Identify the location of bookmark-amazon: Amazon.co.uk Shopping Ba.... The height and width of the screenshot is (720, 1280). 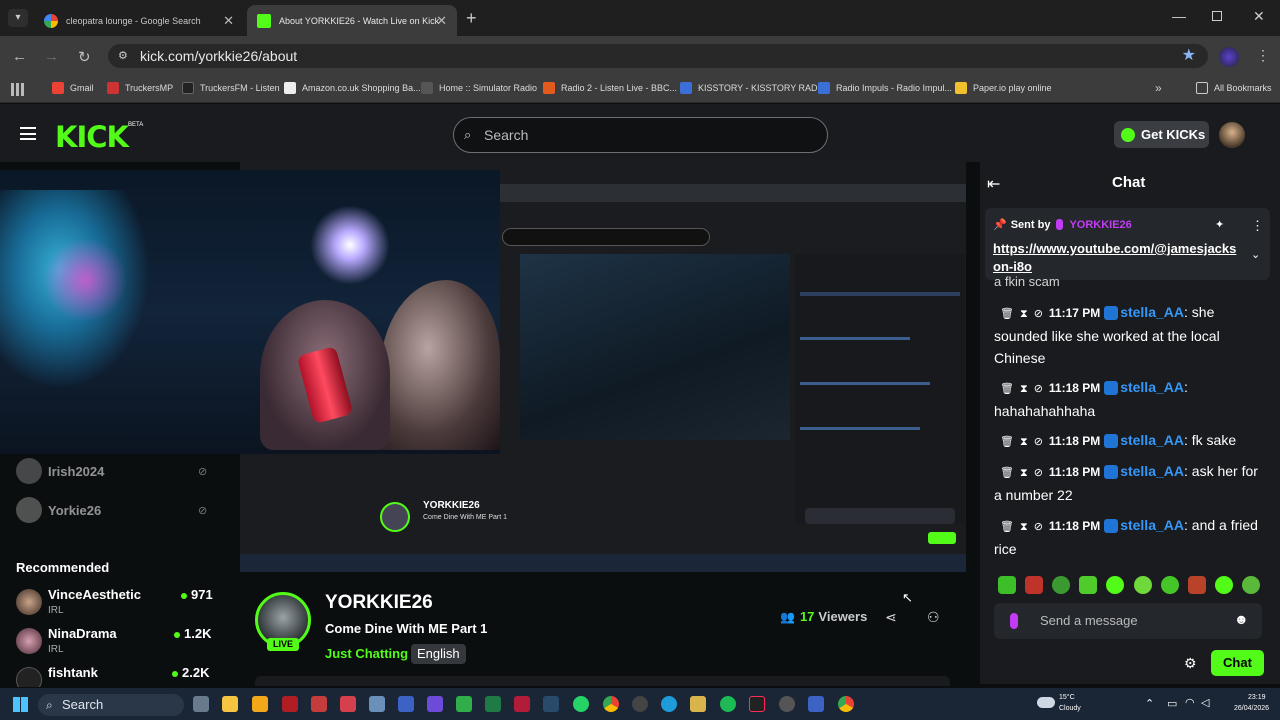
(352, 88).